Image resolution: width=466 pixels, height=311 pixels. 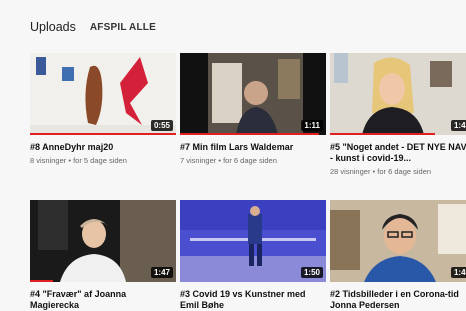 I want to click on video-title: #8 AnneDyhr maj20, so click(x=103, y=147).